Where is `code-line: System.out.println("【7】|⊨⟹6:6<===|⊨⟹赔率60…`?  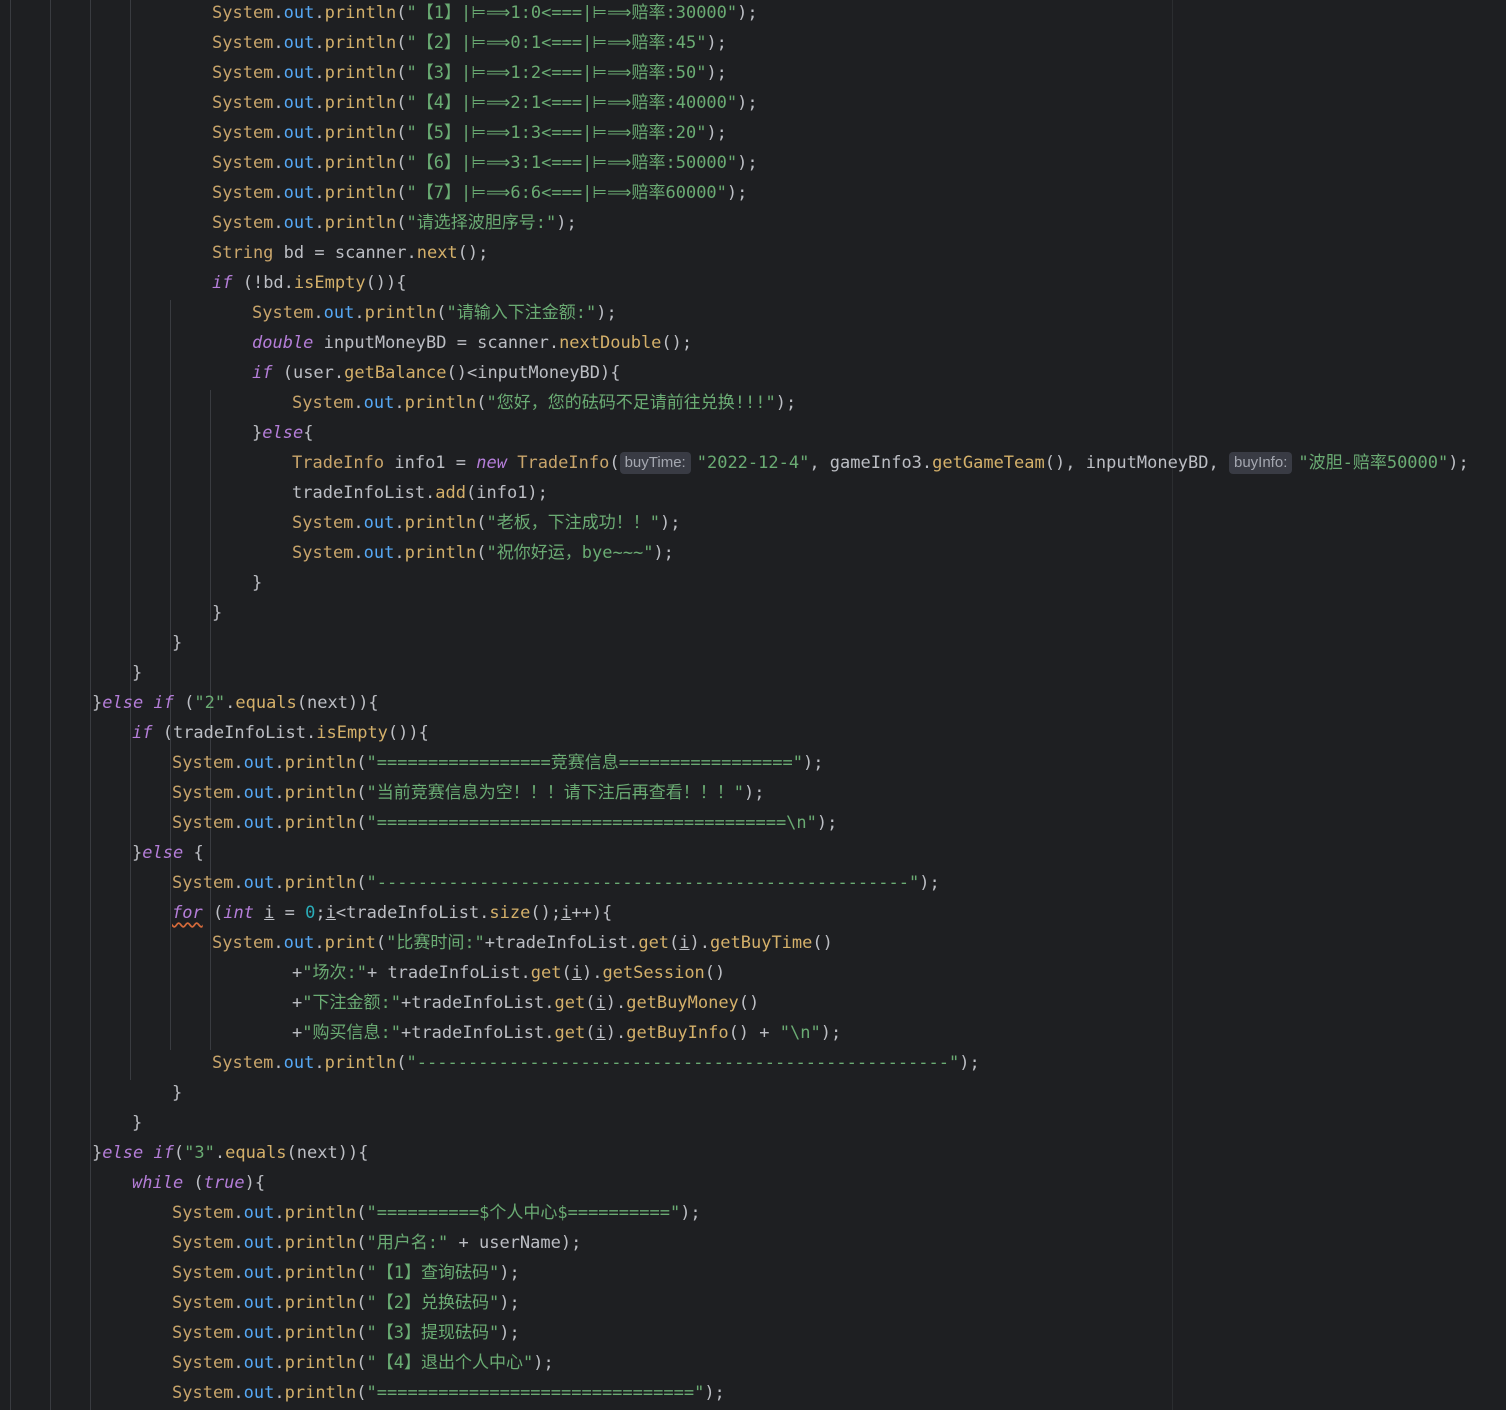 code-line: System.out.println("【7】|⊨⟹6:6<===|⊨⟹赔率60… is located at coordinates (373, 195).